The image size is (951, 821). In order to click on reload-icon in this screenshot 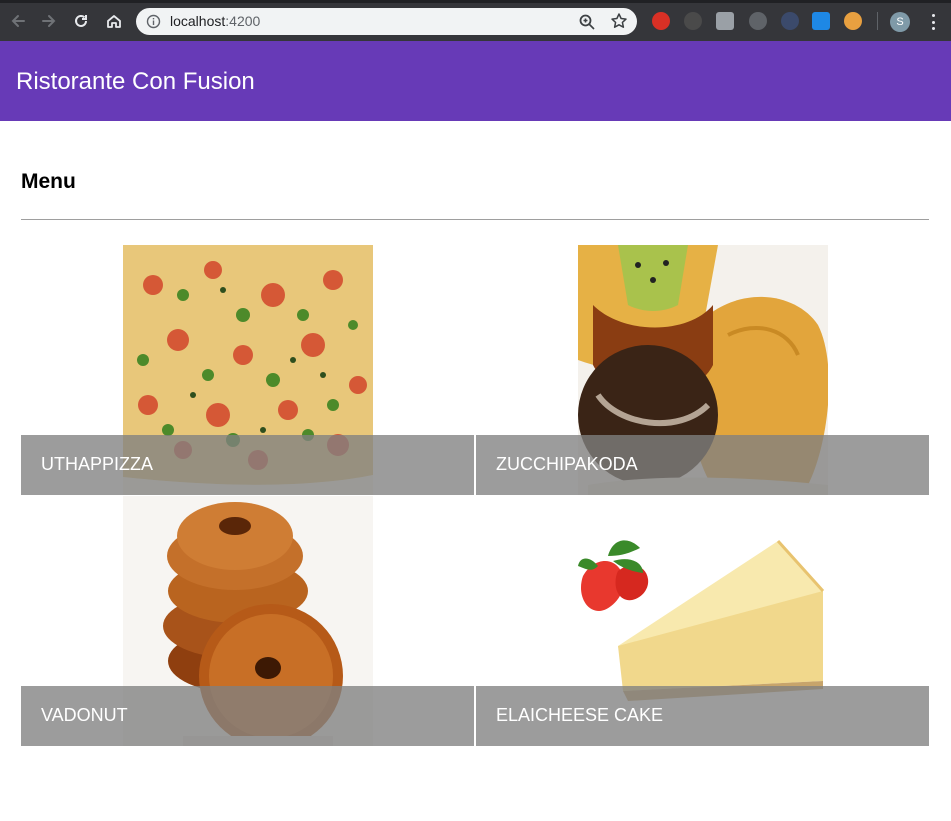, I will do `click(81, 20)`.